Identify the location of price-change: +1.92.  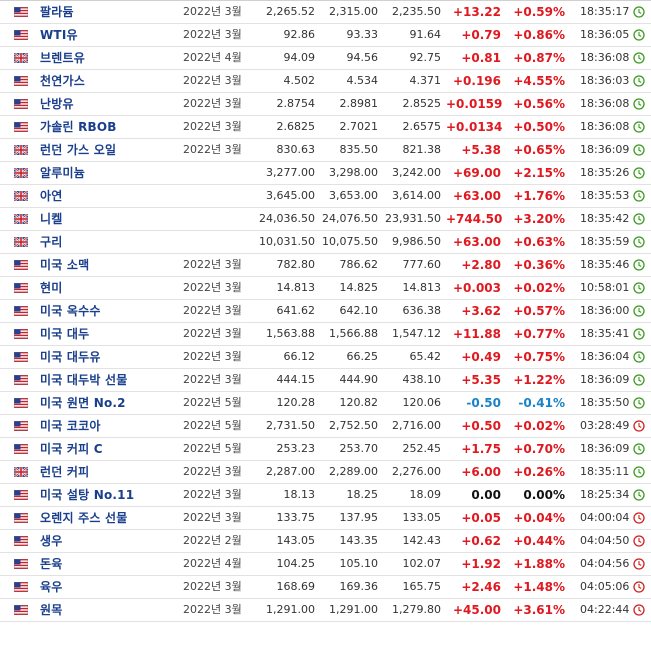
(481, 564).